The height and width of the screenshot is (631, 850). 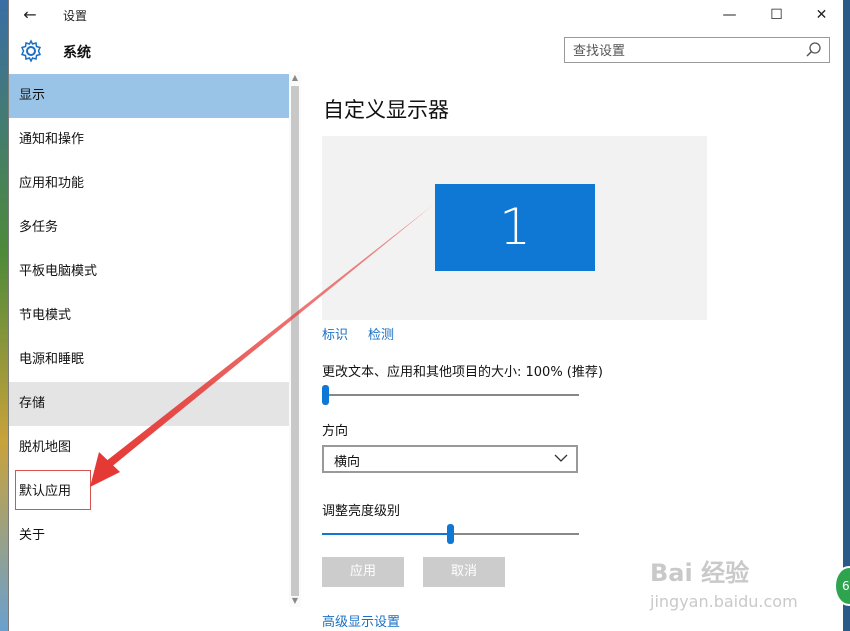 I want to click on orientation-dropdown: 横向, so click(x=450, y=459).